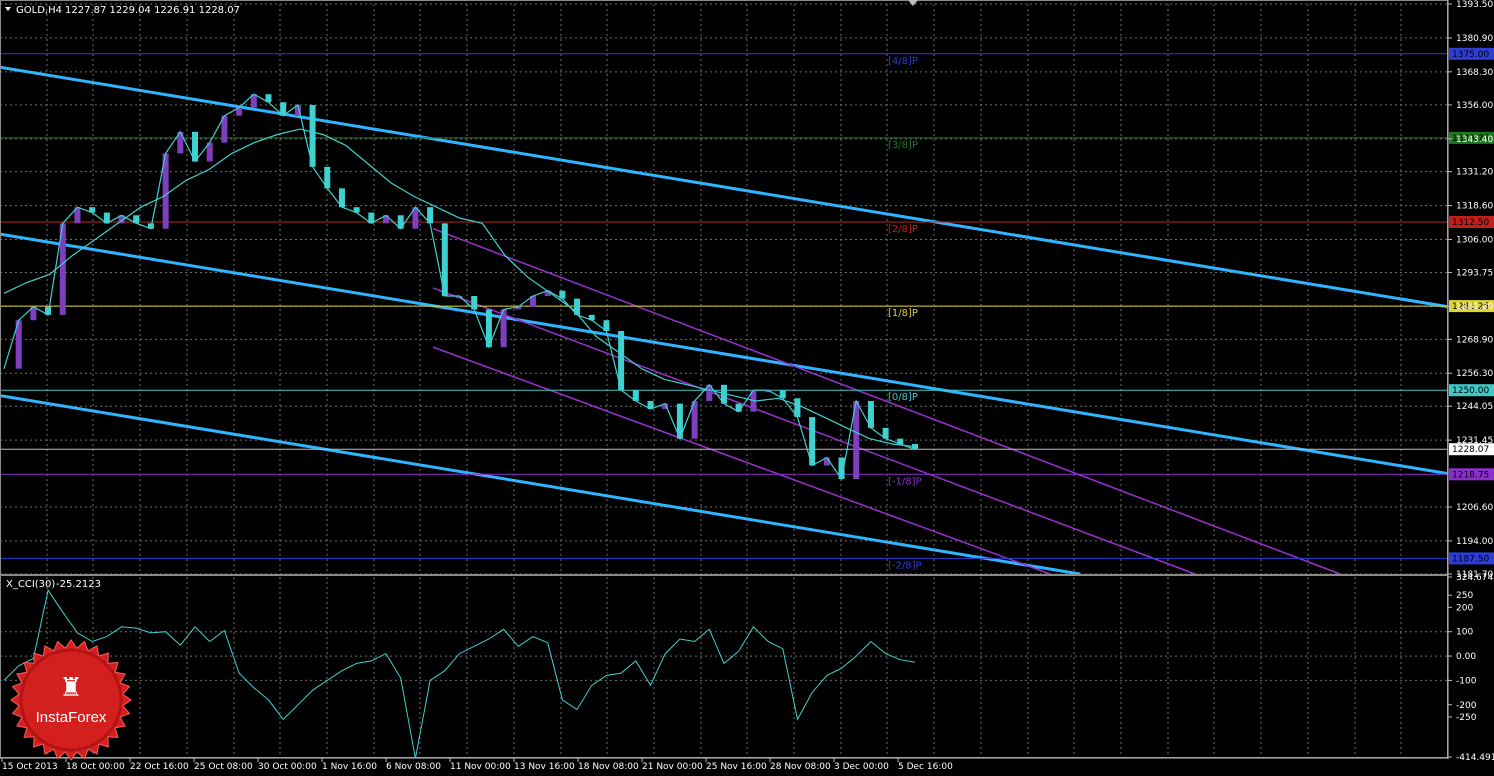  What do you see at coordinates (152, 10) in the screenshot?
I see `chart-ohlc: 1227.87 1229.04 1226.91 1228.07` at bounding box center [152, 10].